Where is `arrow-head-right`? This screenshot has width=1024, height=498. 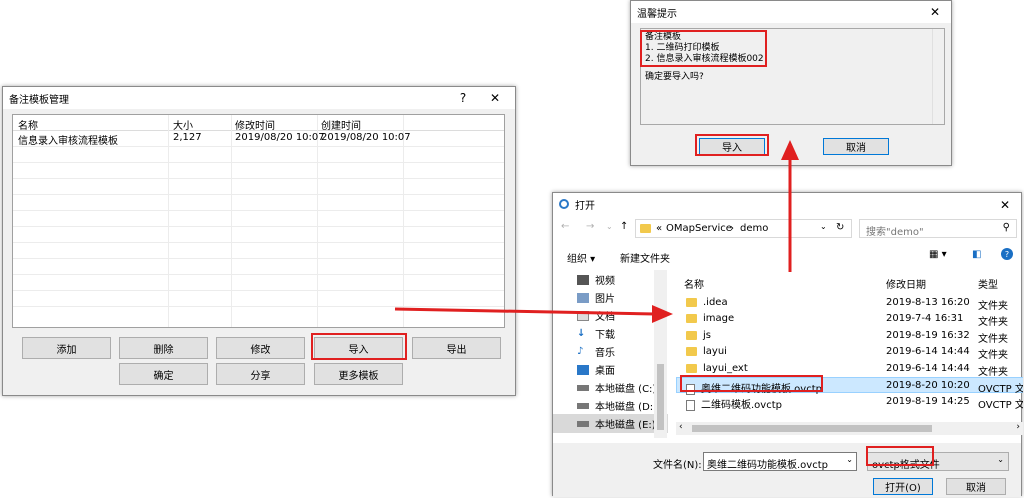
arrow-head-right is located at coordinates (662, 314).